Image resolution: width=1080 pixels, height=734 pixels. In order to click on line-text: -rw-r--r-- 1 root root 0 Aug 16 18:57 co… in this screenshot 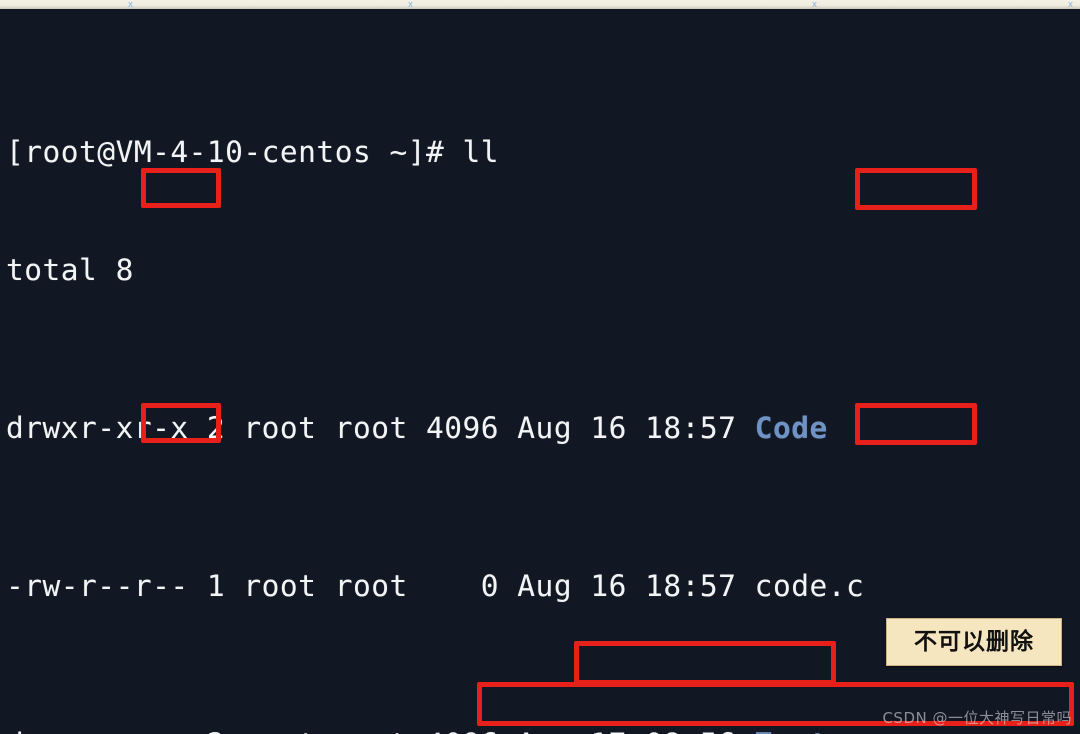, I will do `click(435, 586)`.